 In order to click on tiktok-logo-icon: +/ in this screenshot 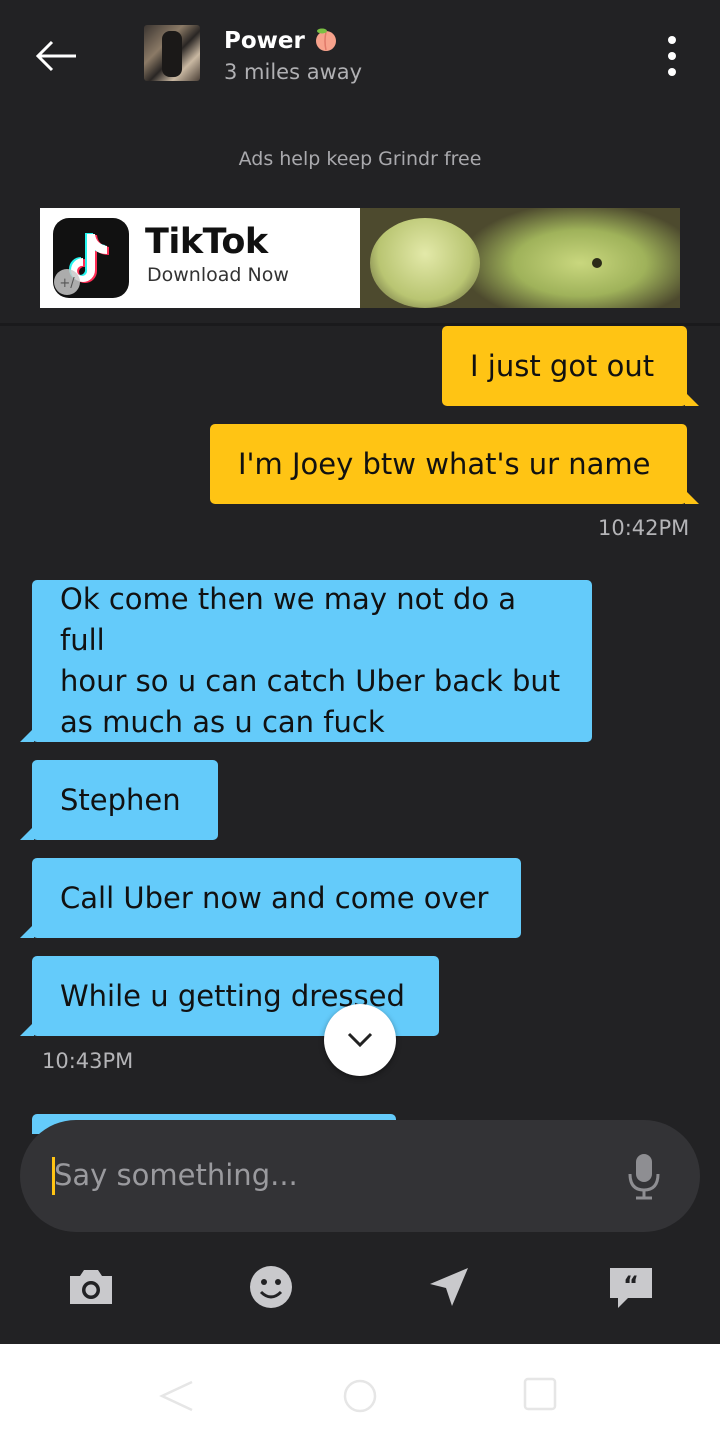, I will do `click(91, 258)`.